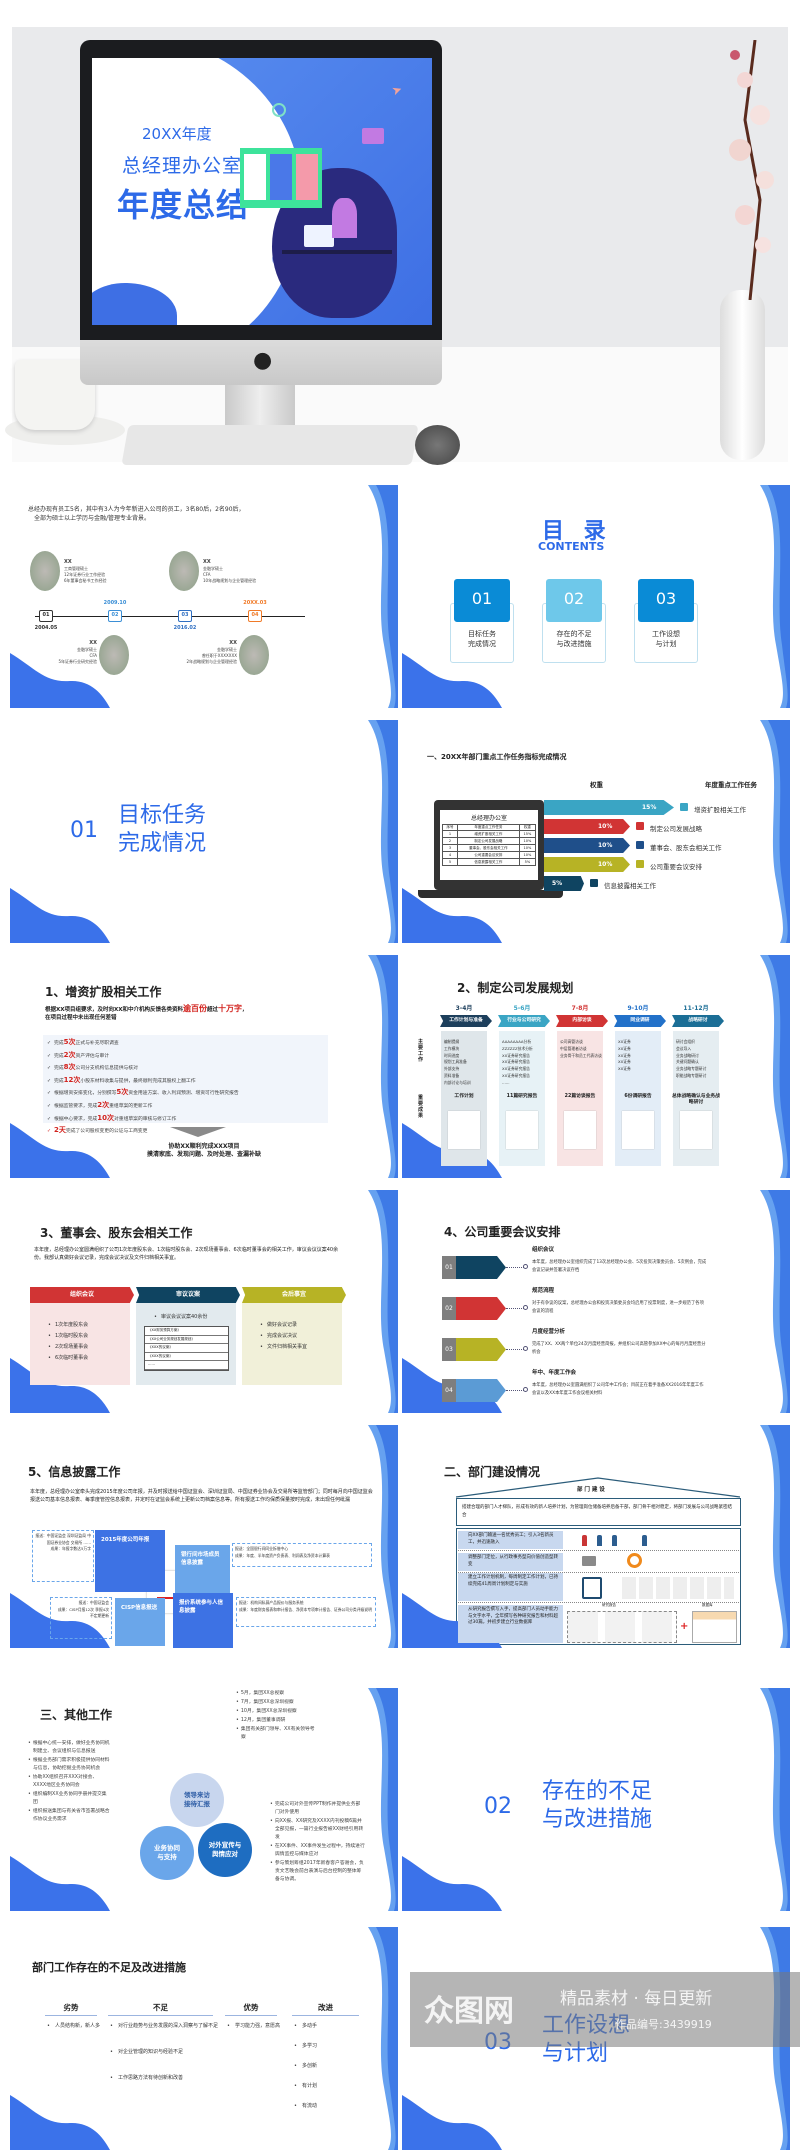 The height and width of the screenshot is (2150, 800). Describe the element at coordinates (76, 1106) in the screenshot. I see `check-text-pre: 根据监管要求，完成` at that location.